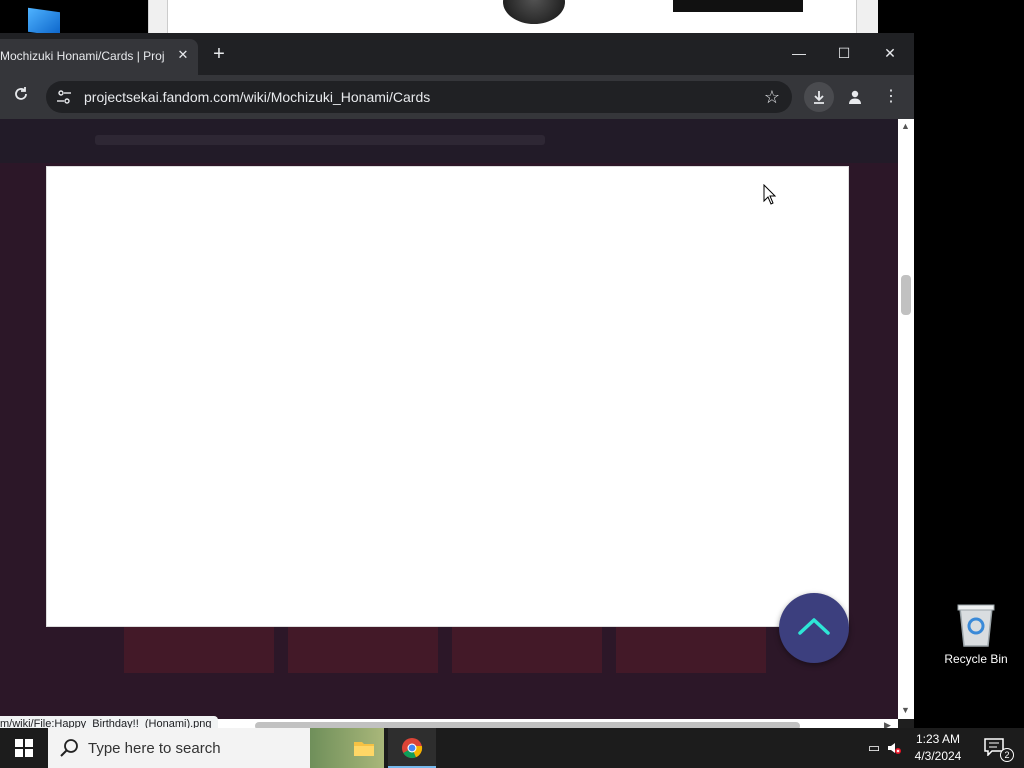 The image size is (1024, 768). What do you see at coordinates (855, 97) in the screenshot?
I see `profile-icon` at bounding box center [855, 97].